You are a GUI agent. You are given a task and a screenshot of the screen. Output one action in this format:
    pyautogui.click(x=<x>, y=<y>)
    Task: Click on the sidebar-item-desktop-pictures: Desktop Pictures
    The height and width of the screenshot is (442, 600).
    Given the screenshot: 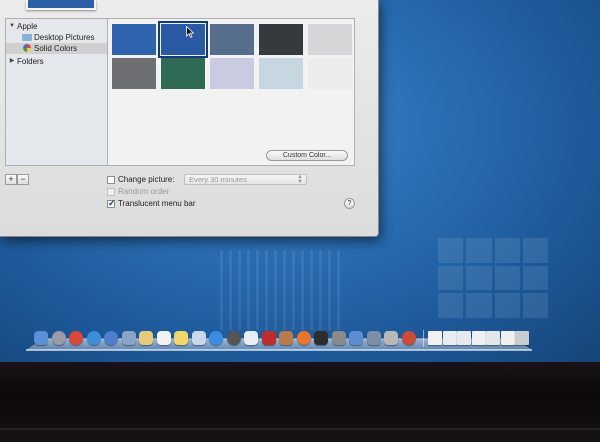 What is the action you would take?
    pyautogui.click(x=56, y=37)
    